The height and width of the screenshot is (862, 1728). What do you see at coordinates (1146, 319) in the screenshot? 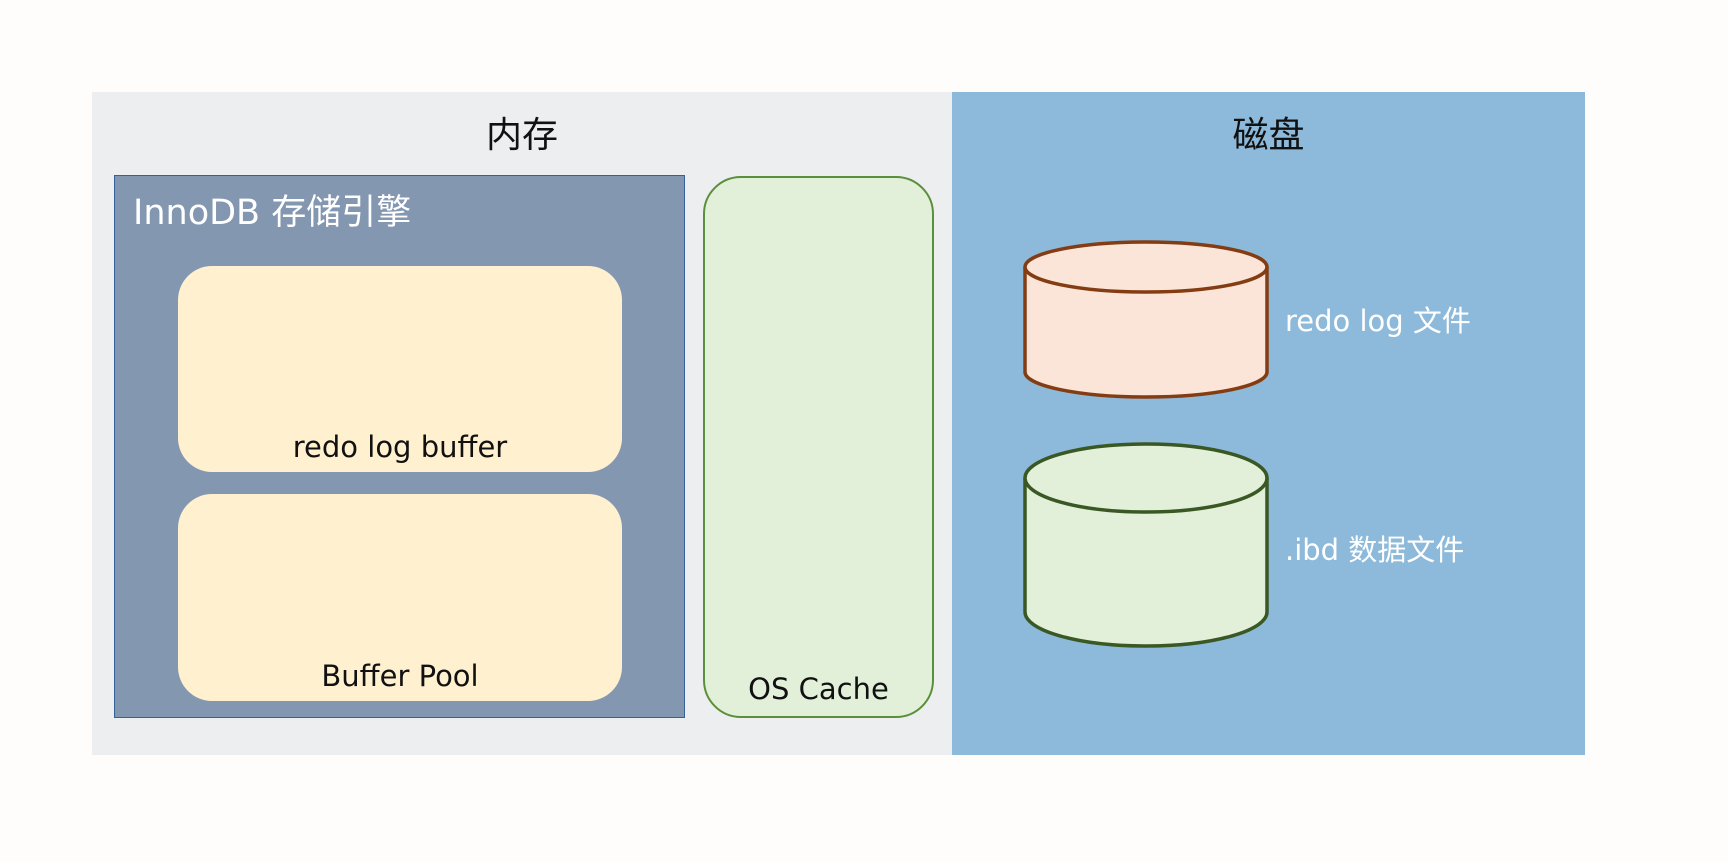
I see `redo-log-file-cylinder` at bounding box center [1146, 319].